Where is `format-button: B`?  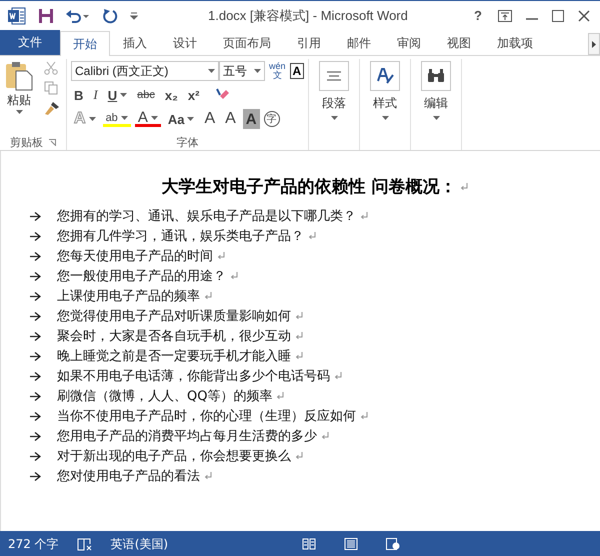
format-button: B is located at coordinates (78, 95).